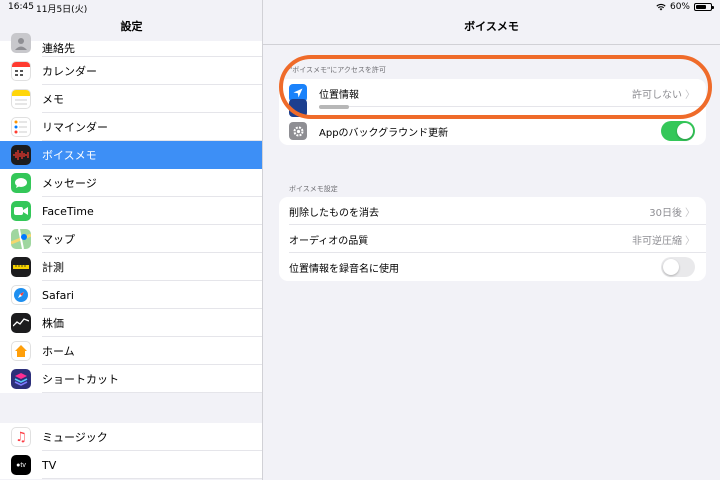 The height and width of the screenshot is (480, 720). Describe the element at coordinates (21, 211) in the screenshot. I see `facetime-icon` at that location.